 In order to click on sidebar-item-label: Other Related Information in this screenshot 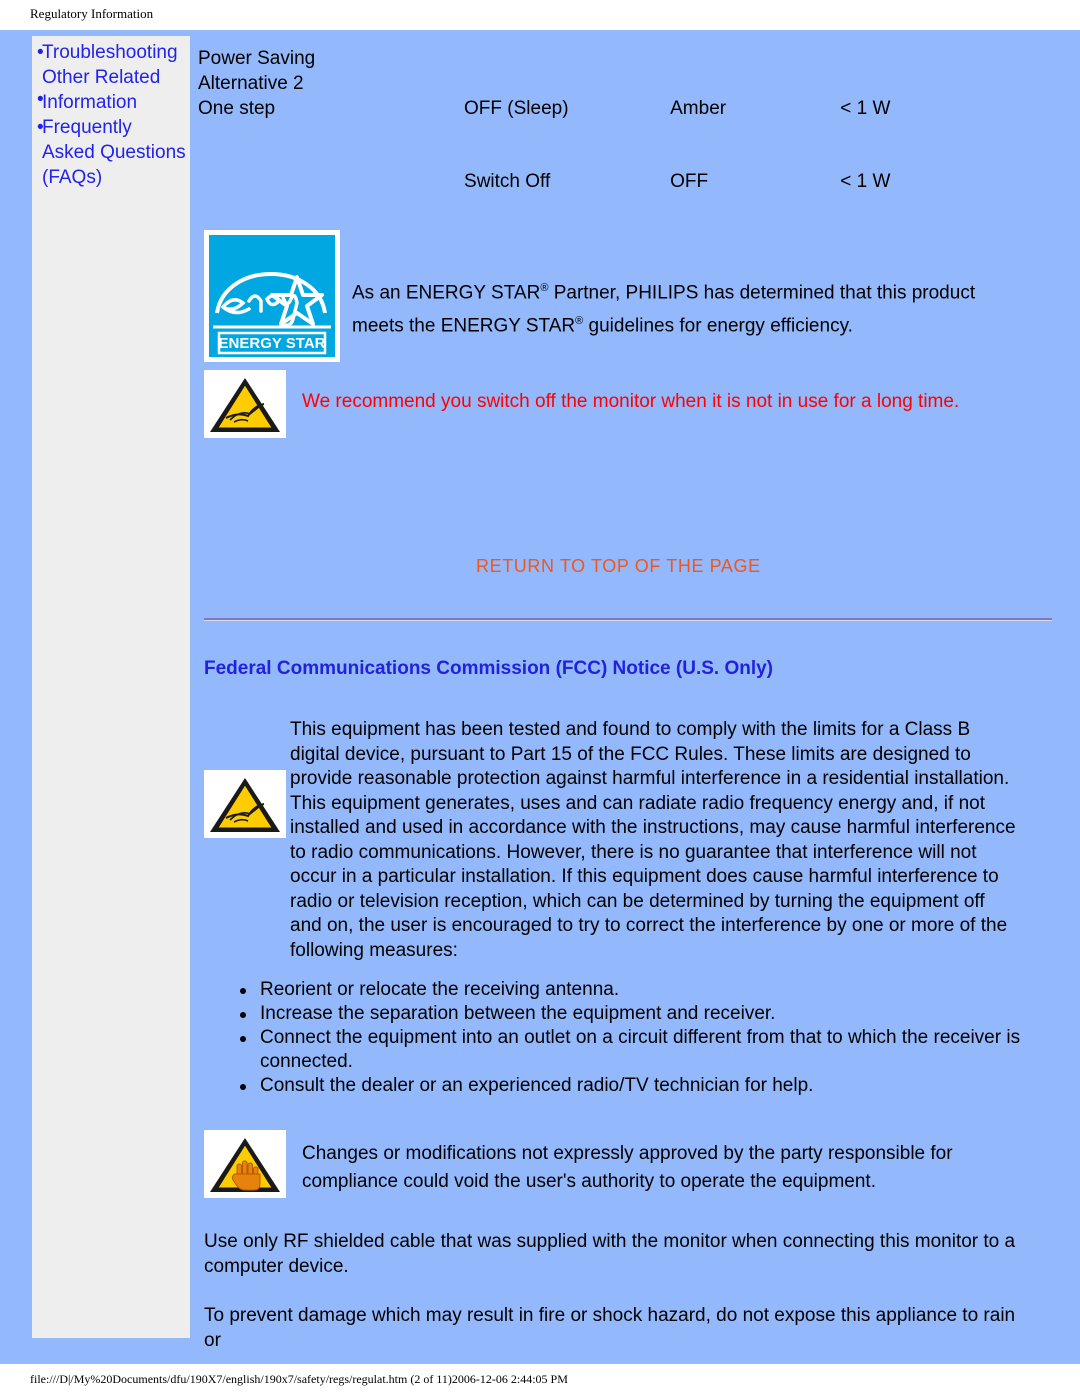, I will do `click(114, 90)`.